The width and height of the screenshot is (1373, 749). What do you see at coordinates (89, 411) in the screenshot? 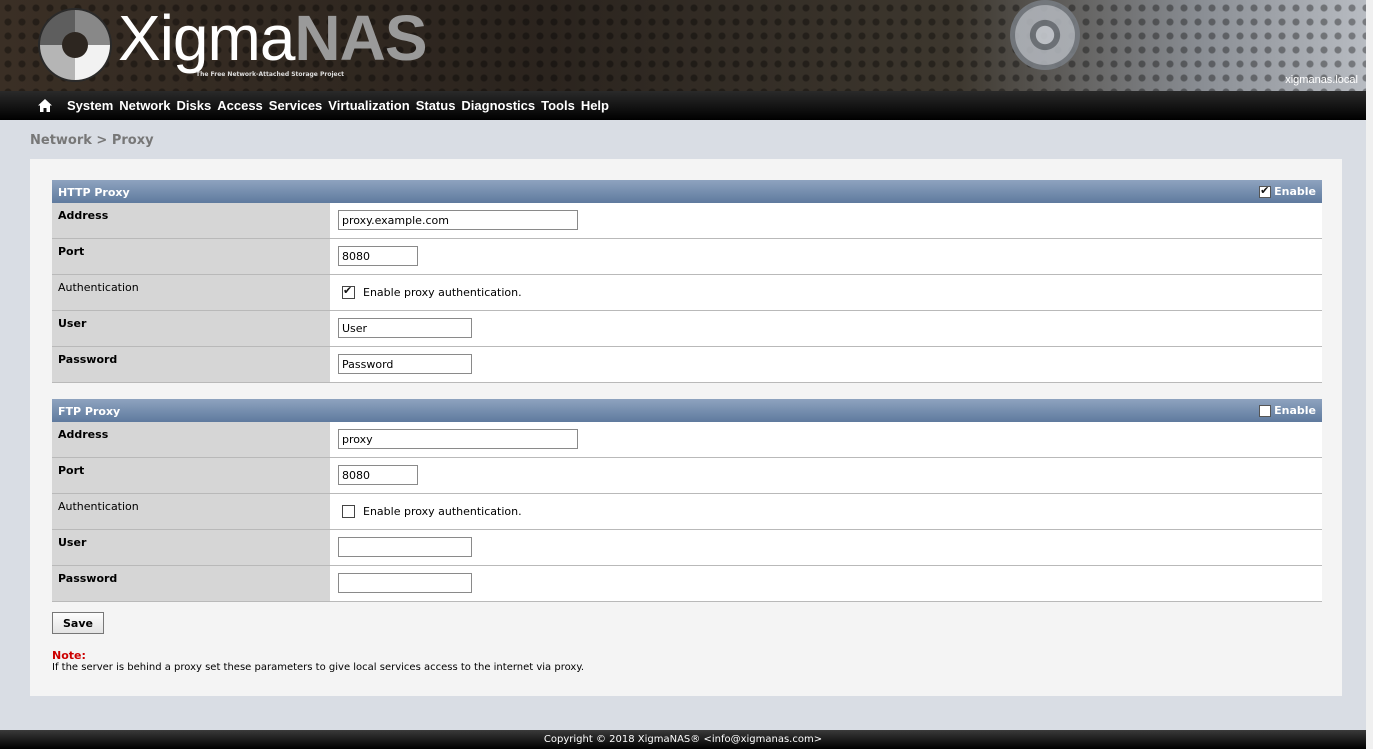
I see `section-title: FTP Proxy` at bounding box center [89, 411].